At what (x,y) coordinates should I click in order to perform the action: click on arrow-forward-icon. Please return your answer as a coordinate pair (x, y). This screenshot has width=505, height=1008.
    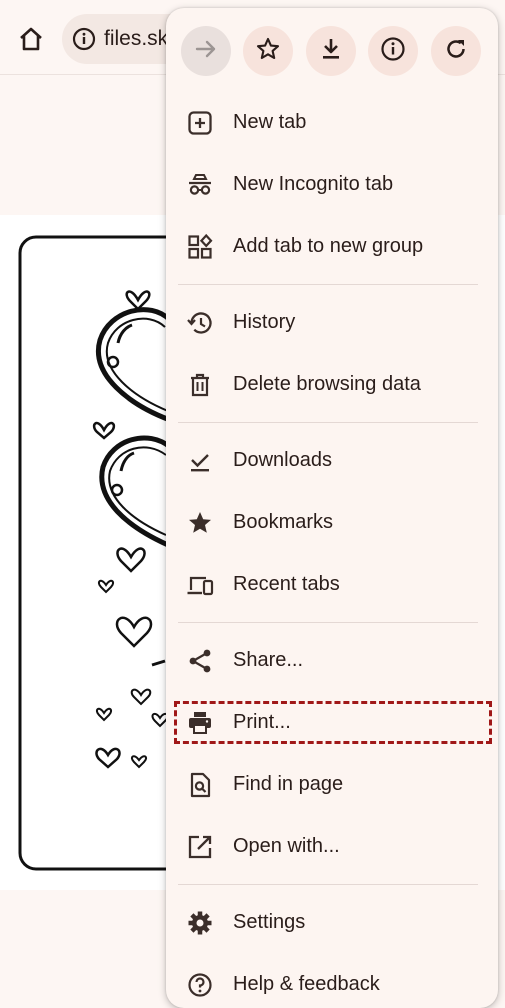
    Looking at the image, I should click on (206, 51).